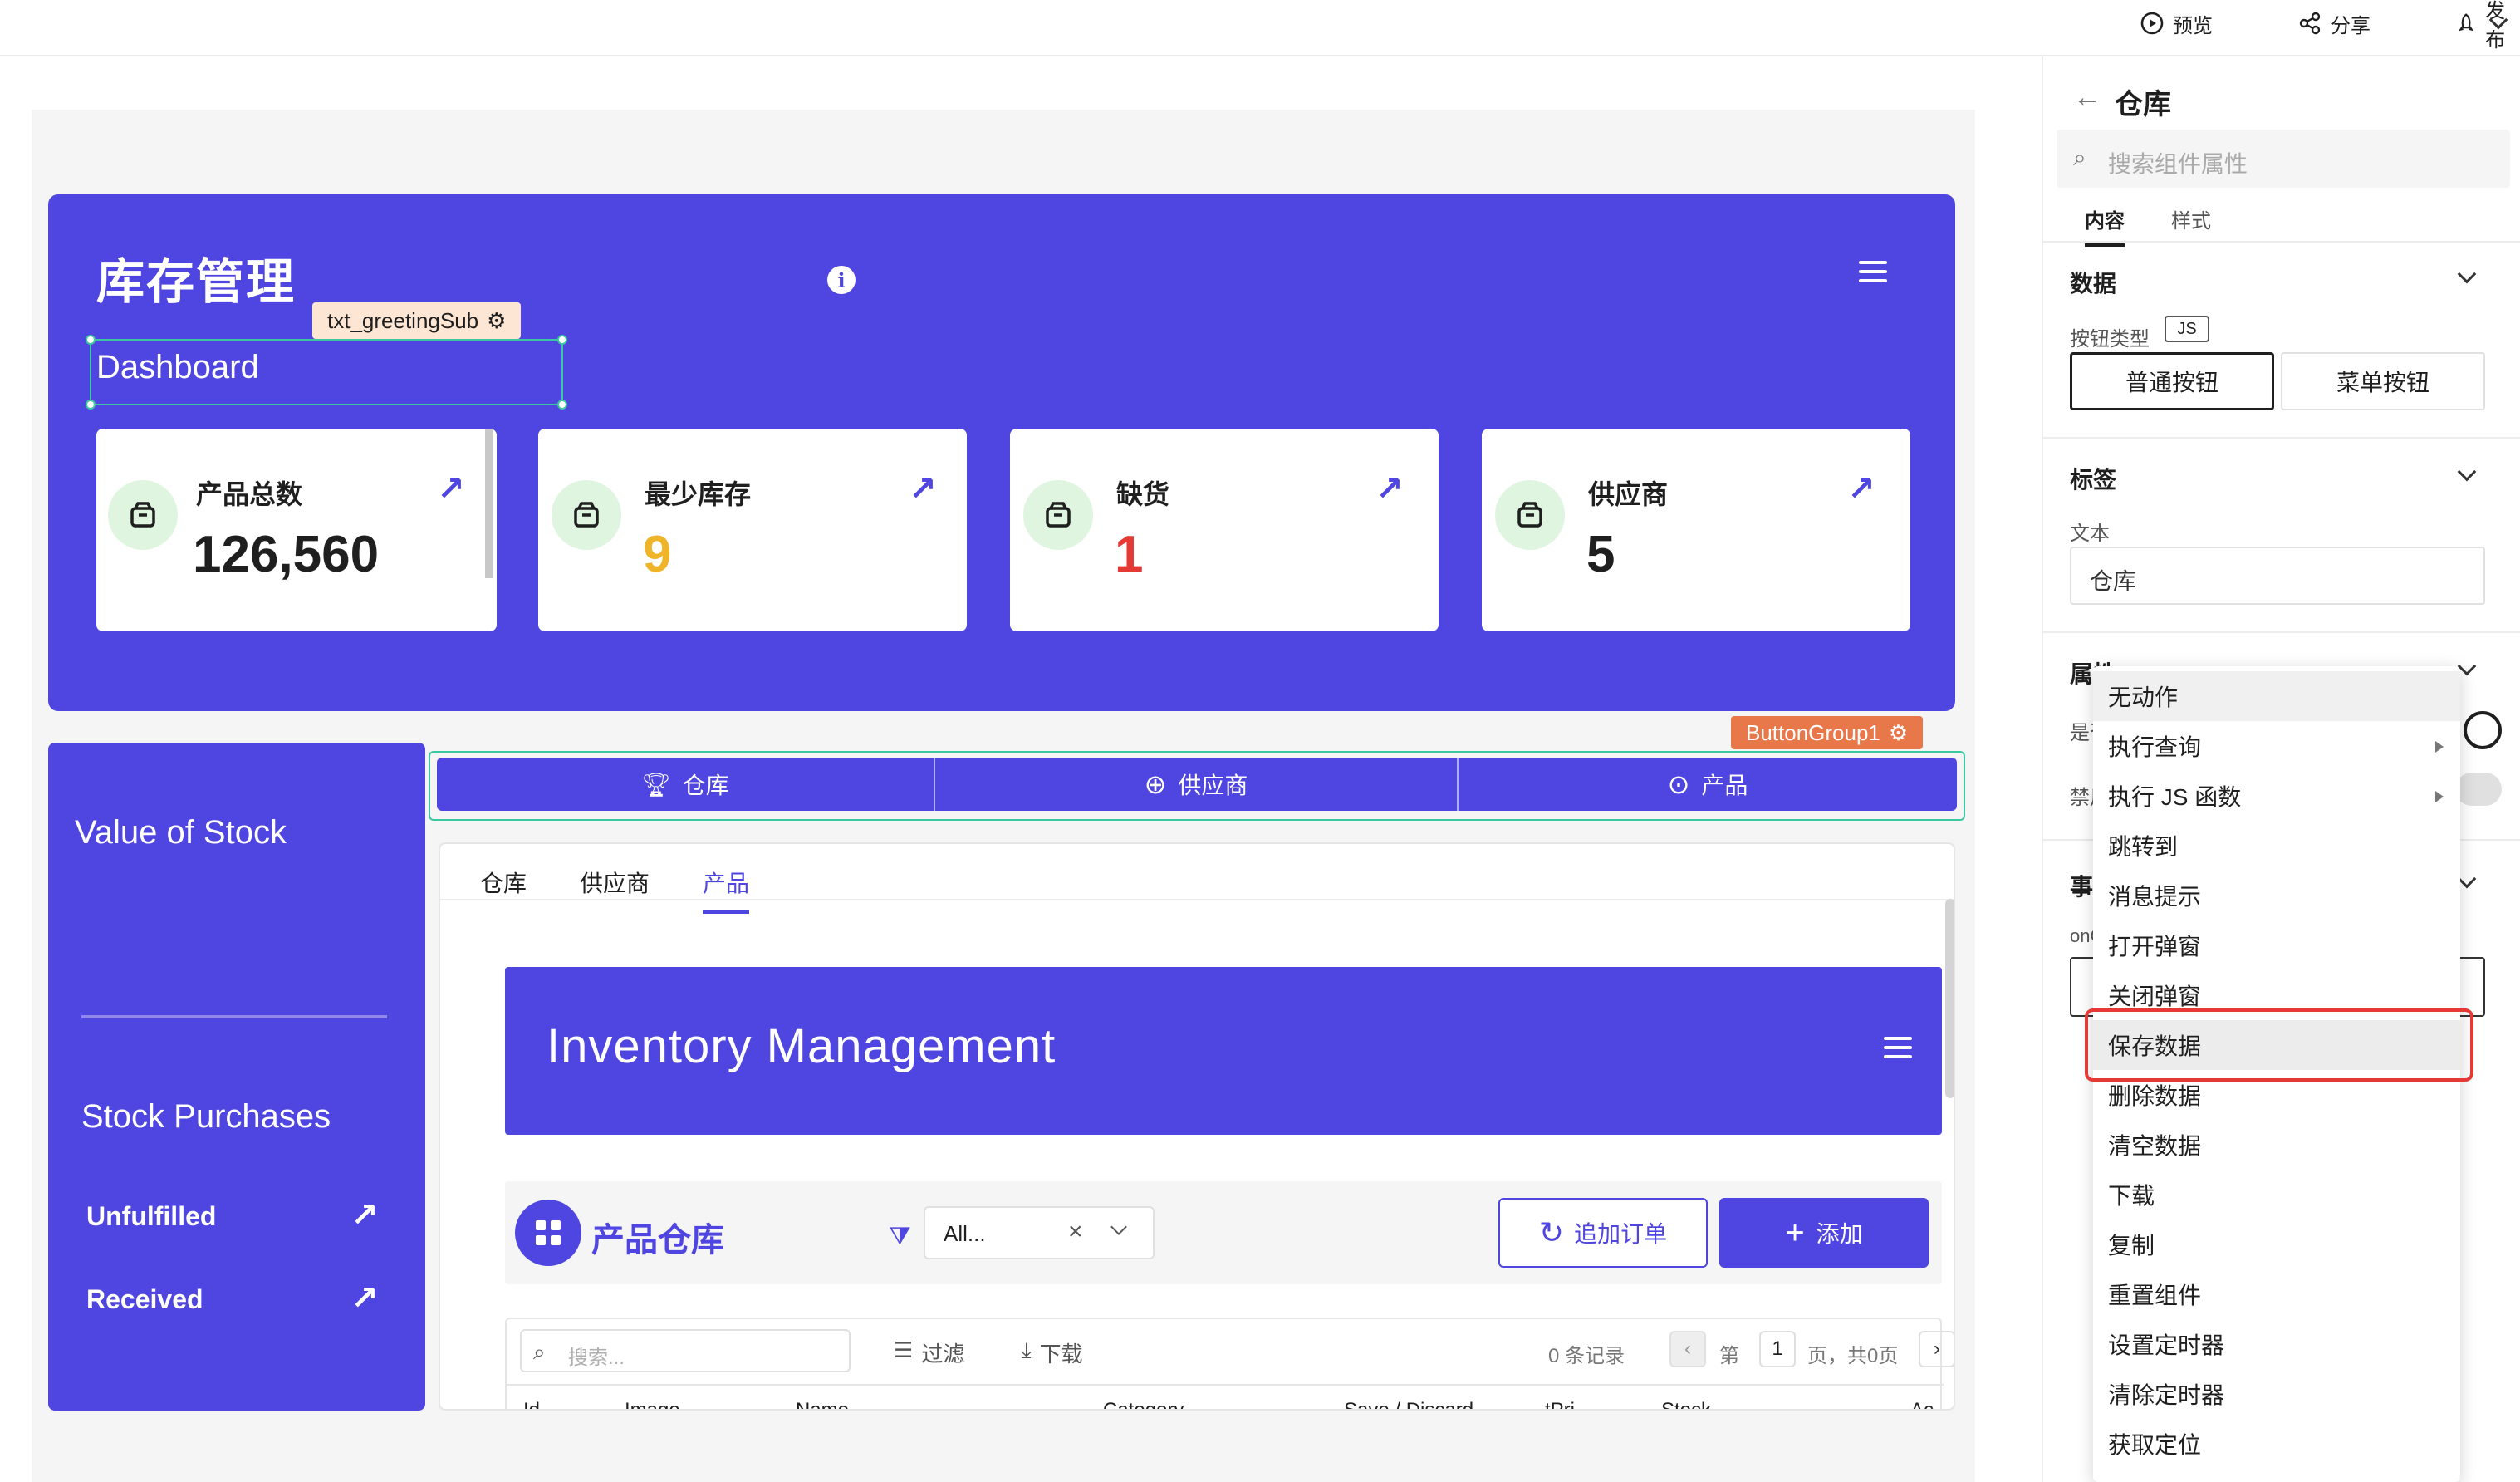  What do you see at coordinates (1118, 1227) in the screenshot?
I see `chevron-down-icon` at bounding box center [1118, 1227].